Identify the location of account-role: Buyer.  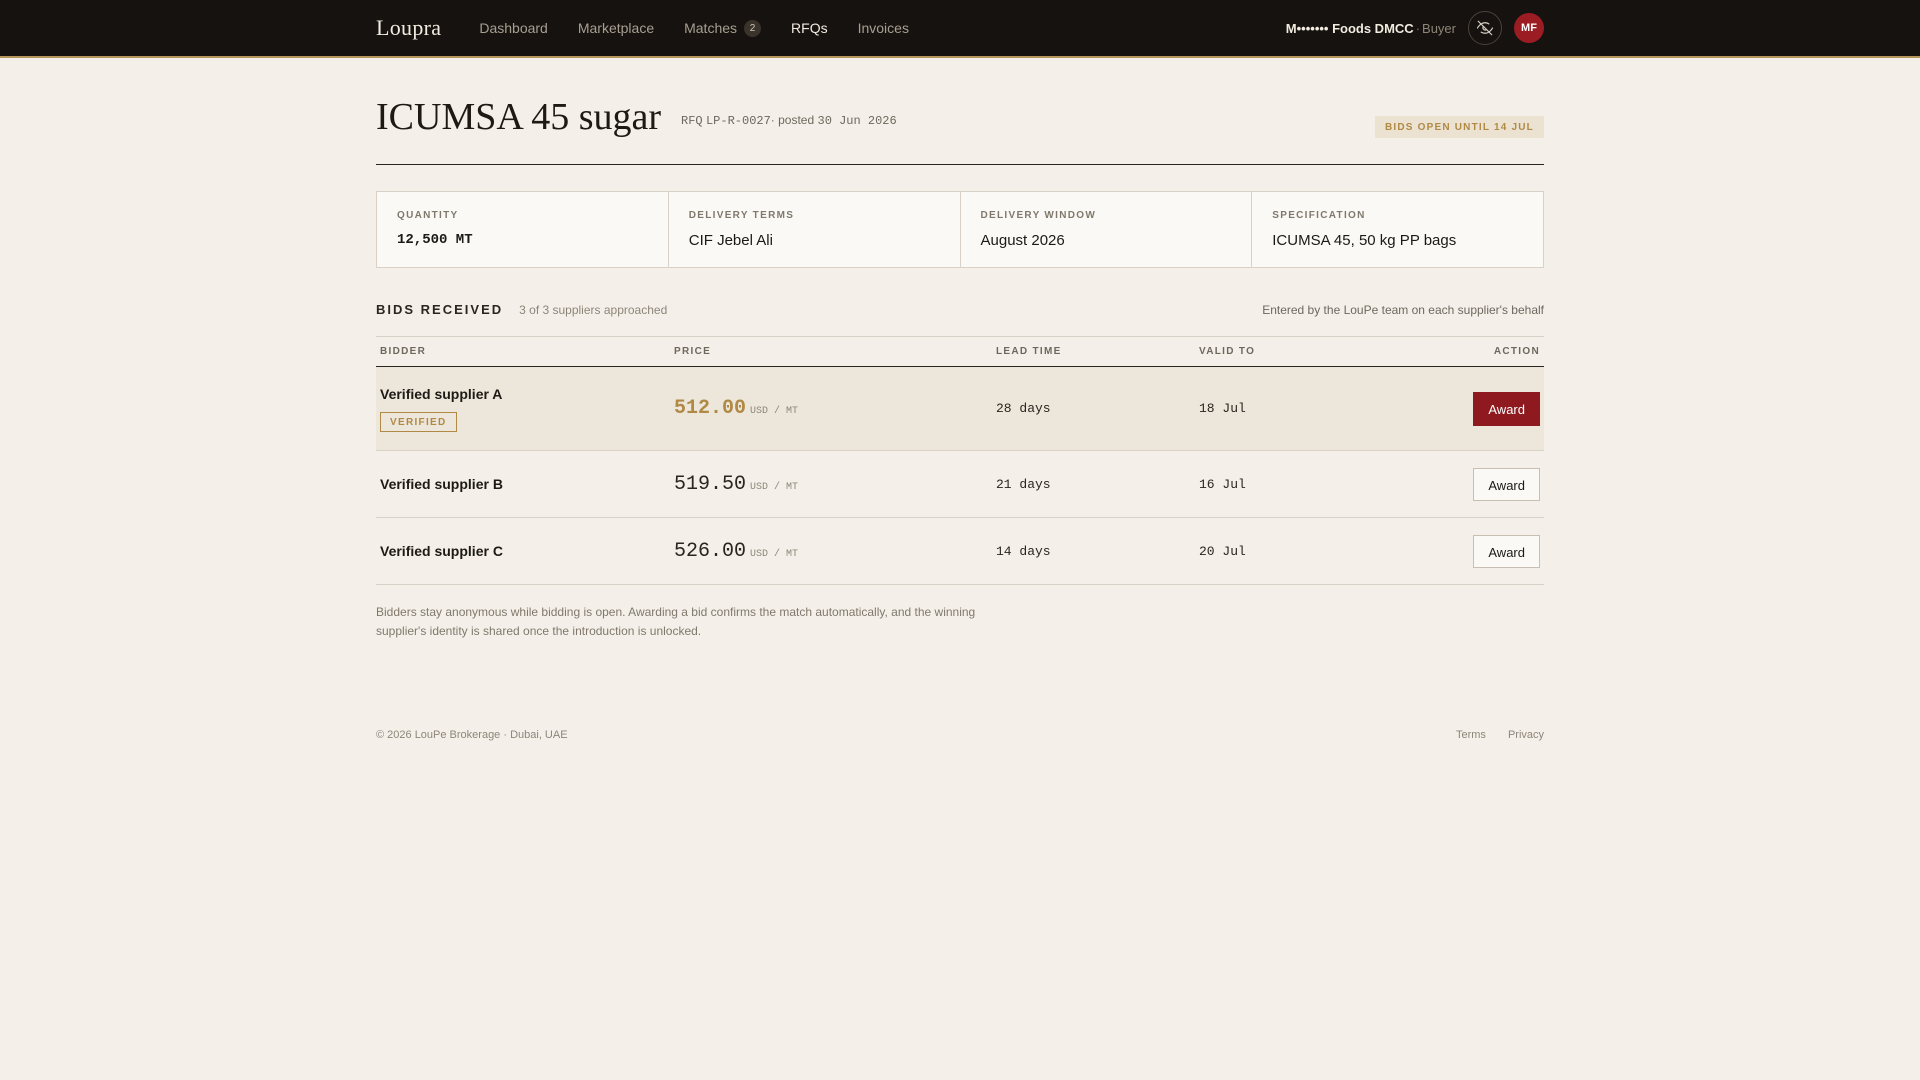
(1439, 28).